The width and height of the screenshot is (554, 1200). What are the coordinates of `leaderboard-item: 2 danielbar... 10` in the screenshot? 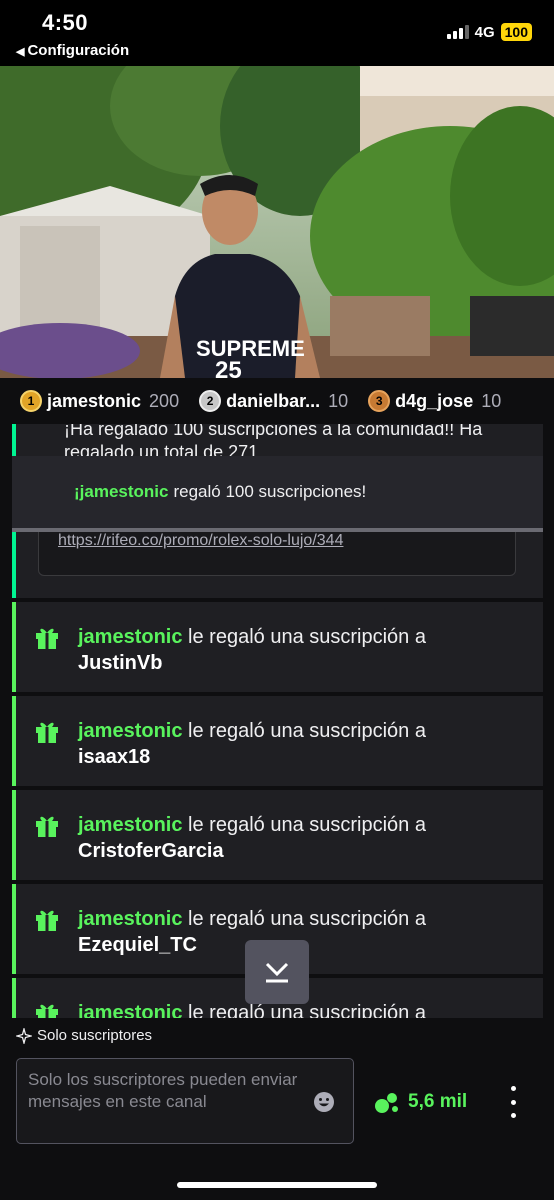 It's located at (273, 401).